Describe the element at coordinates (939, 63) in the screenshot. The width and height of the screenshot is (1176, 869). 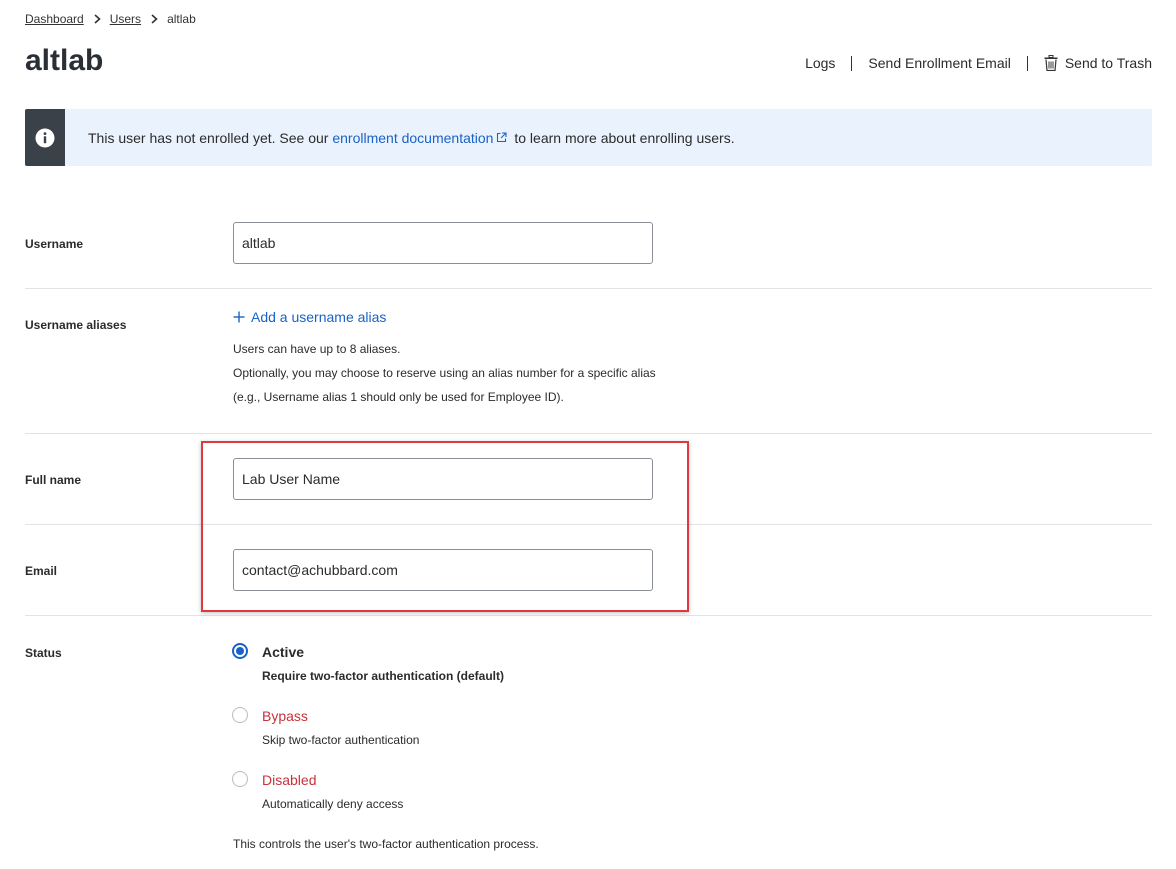
I see `send-enrollment-email-link: Send Enrollment Email` at that location.